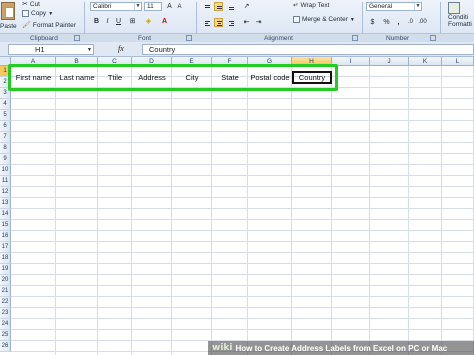  What do you see at coordinates (5, 181) in the screenshot?
I see `row-header-11: 11` at bounding box center [5, 181].